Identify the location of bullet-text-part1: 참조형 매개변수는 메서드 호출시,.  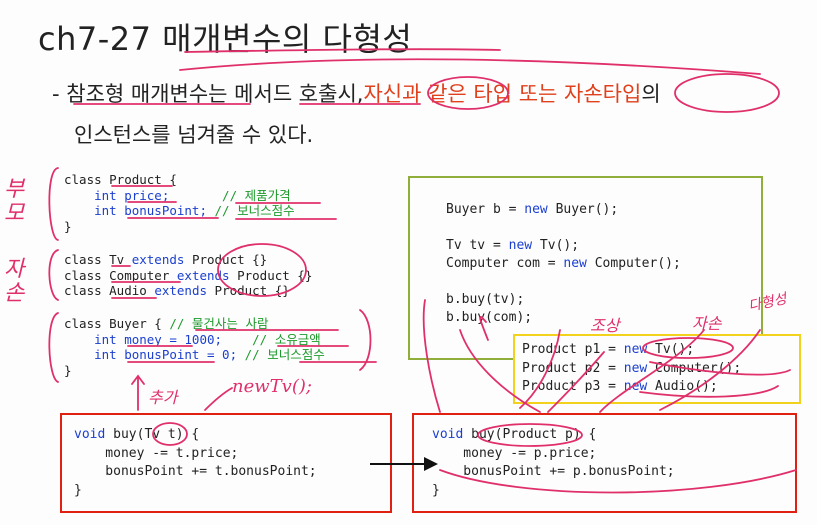
(215, 94).